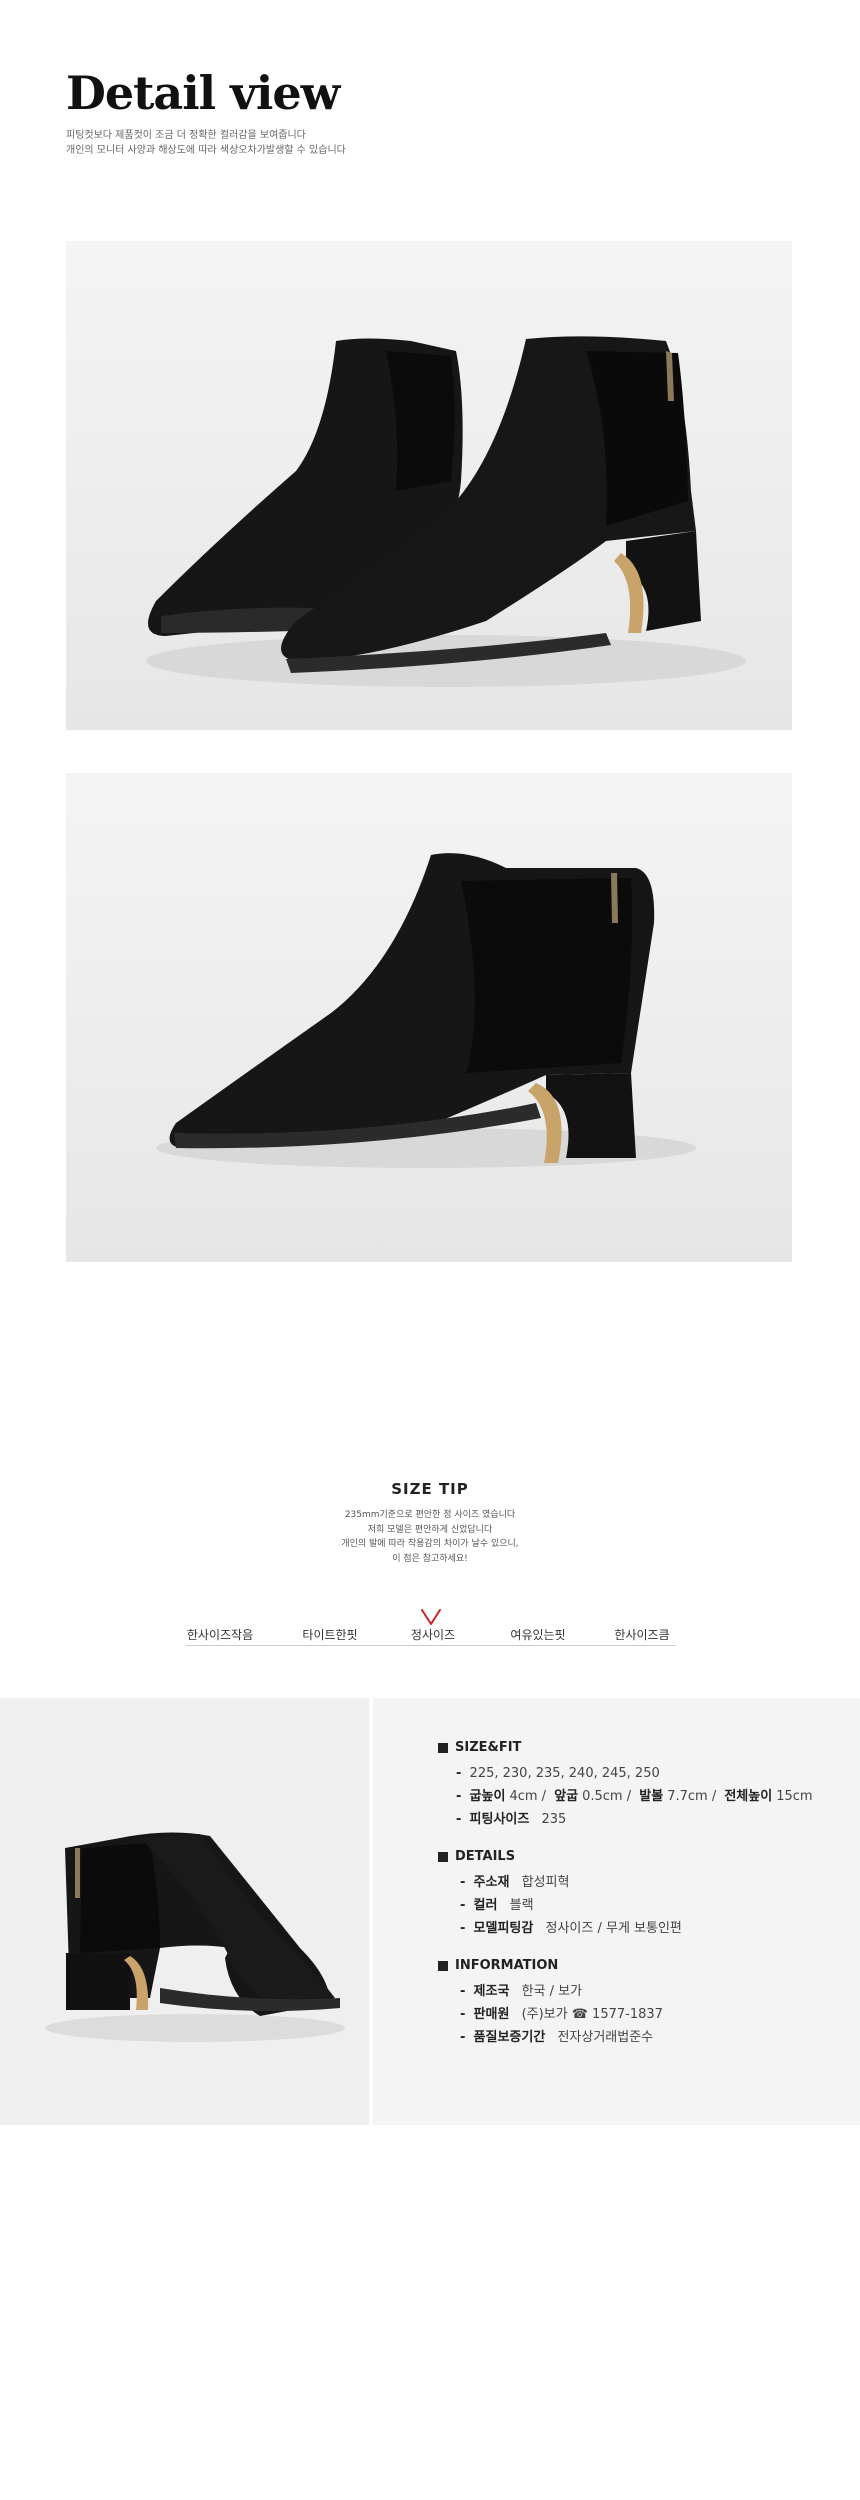 The width and height of the screenshot is (860, 2500). What do you see at coordinates (545, 1882) in the screenshot?
I see `material-value: 합성피혁` at bounding box center [545, 1882].